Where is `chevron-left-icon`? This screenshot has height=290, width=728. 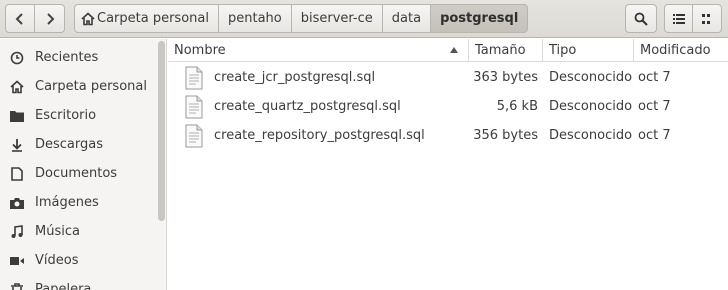 chevron-left-icon is located at coordinates (19, 18).